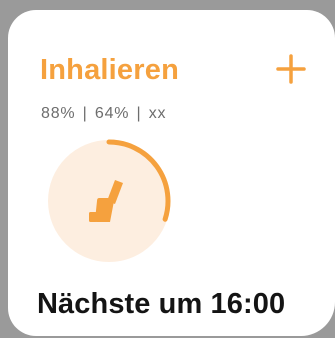 This screenshot has height=338, width=335. Describe the element at coordinates (161, 304) in the screenshot. I see `next-dose-text: Nächste um 16:00` at that location.